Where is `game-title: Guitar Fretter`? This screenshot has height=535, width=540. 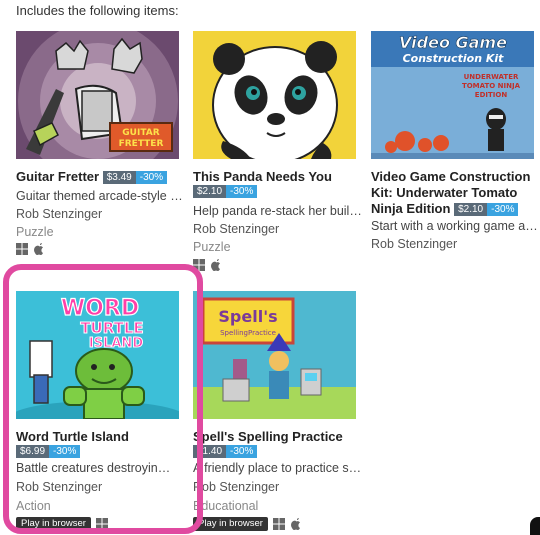
game-title: Guitar Fretter is located at coordinates (57, 176).